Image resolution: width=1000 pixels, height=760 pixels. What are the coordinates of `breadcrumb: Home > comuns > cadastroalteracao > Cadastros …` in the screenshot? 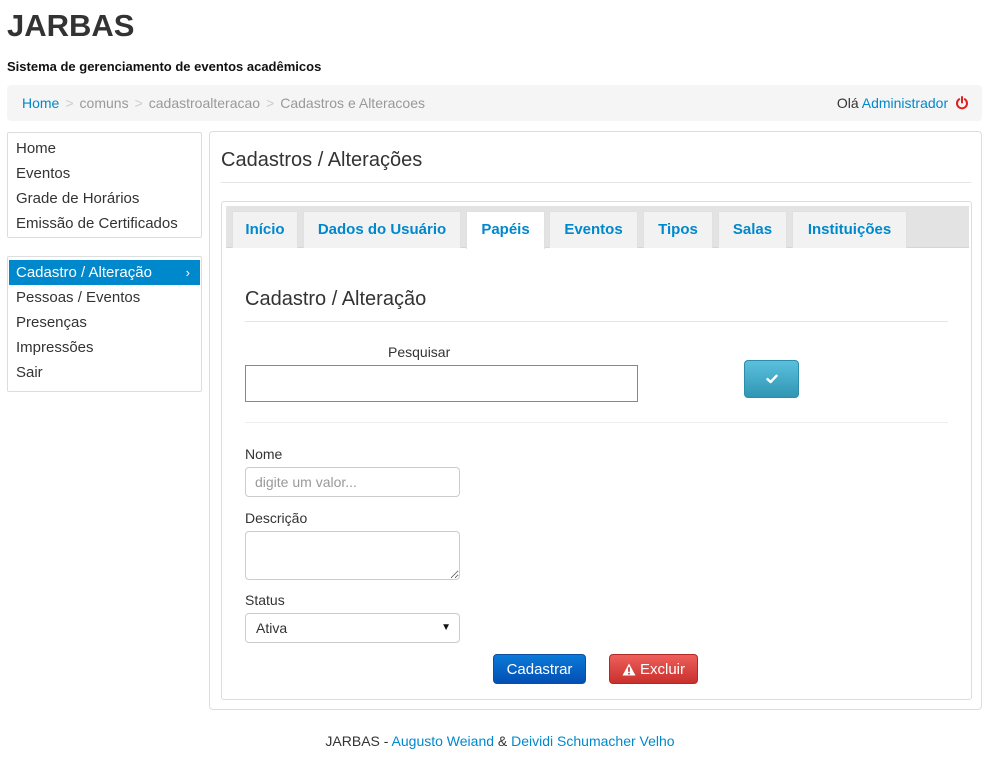 It's located at (223, 103).